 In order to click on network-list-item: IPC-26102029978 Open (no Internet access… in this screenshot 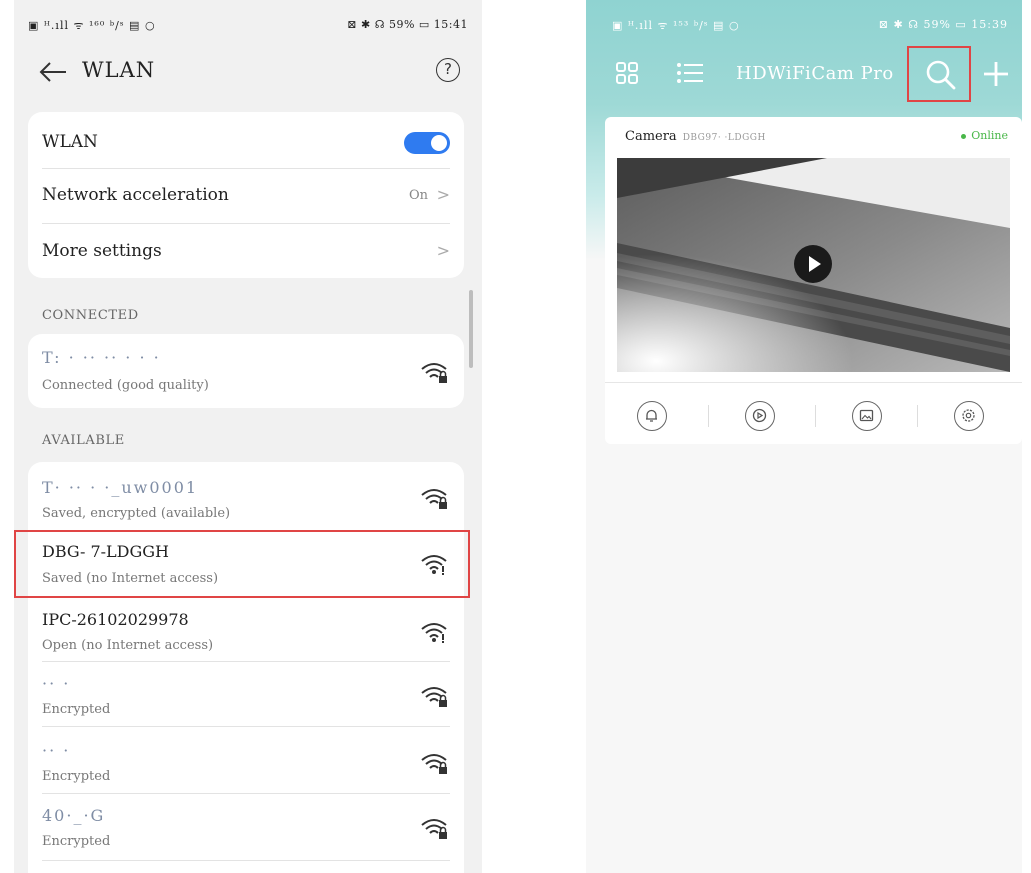, I will do `click(246, 629)`.